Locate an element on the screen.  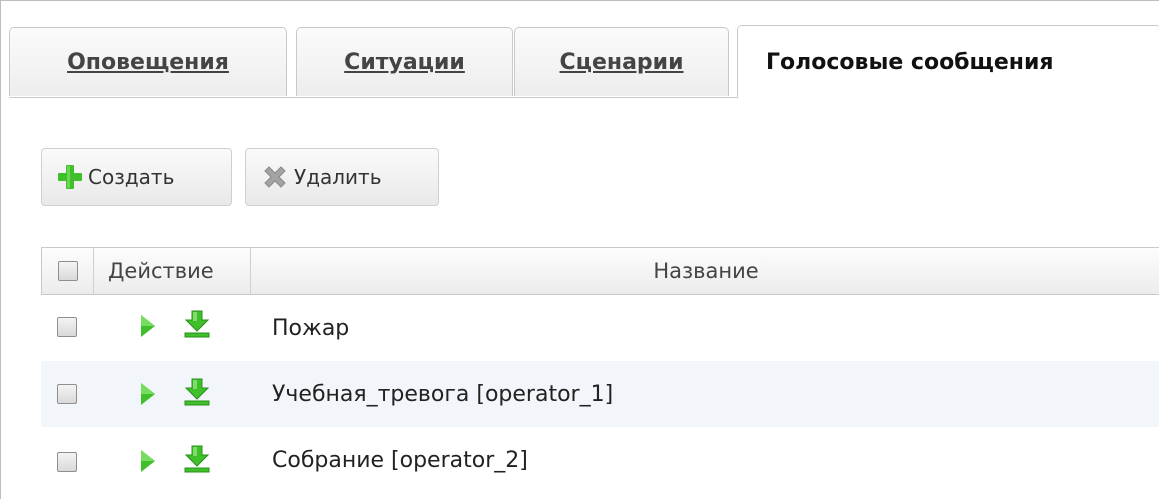
tab-situations: Ситуации is located at coordinates (404, 61).